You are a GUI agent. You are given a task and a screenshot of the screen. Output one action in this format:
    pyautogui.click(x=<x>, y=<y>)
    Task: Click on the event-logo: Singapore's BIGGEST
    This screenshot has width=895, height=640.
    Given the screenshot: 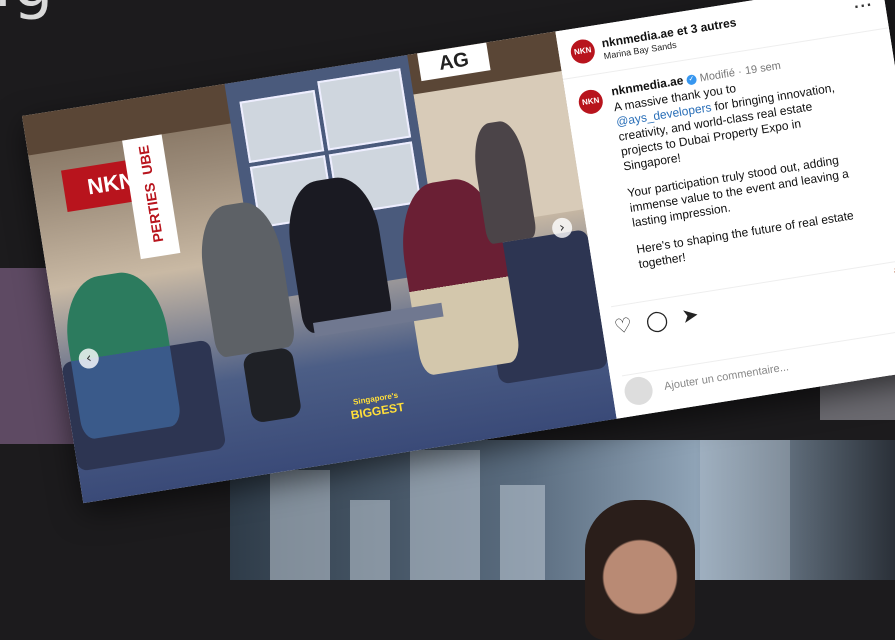 What is the action you would take?
    pyautogui.click(x=377, y=406)
    